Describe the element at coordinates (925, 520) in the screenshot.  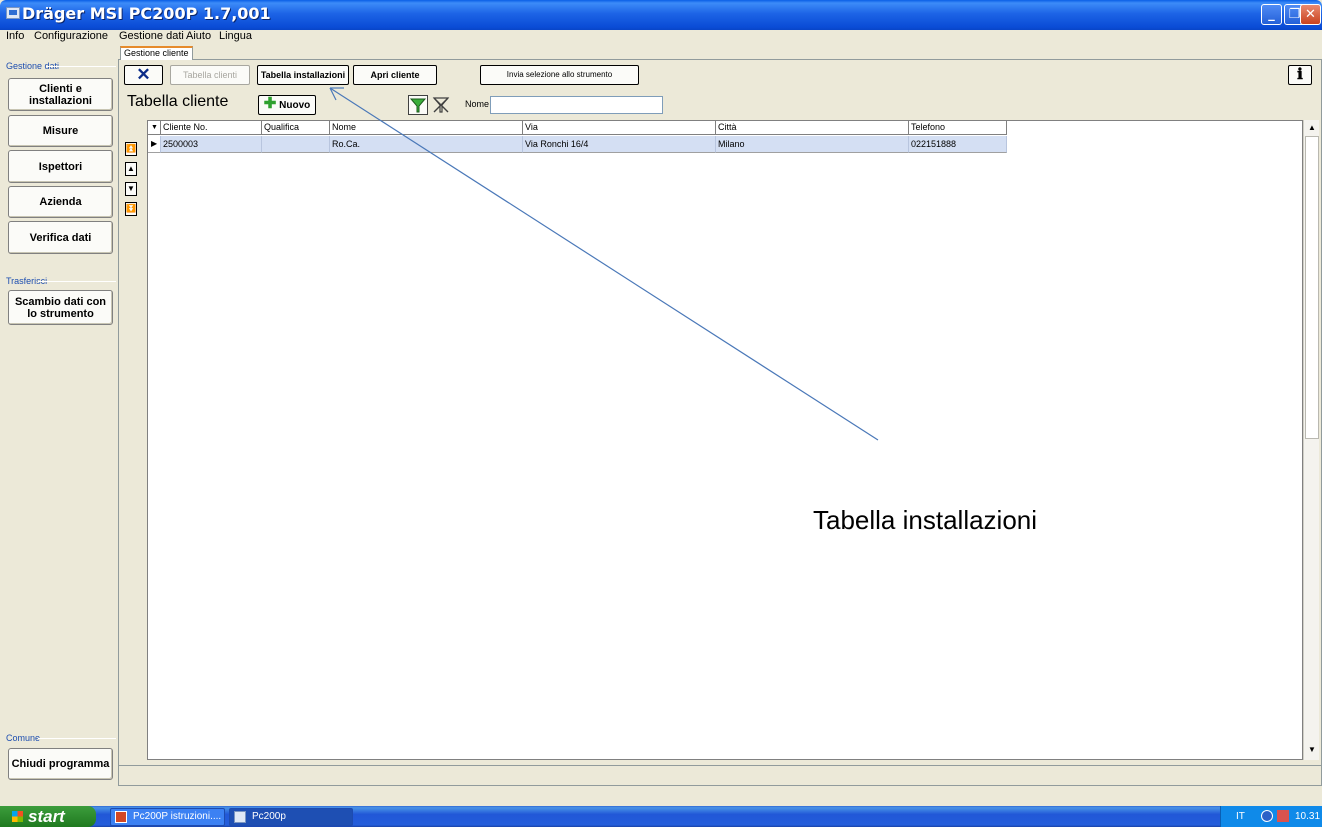
I see `annotation-text: Tabella installazioni` at that location.